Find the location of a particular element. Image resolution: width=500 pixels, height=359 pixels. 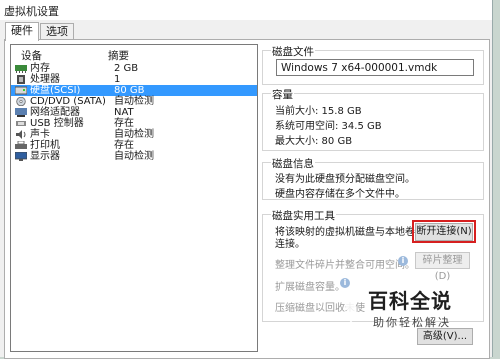

device-summary: 80 GB is located at coordinates (129, 90).